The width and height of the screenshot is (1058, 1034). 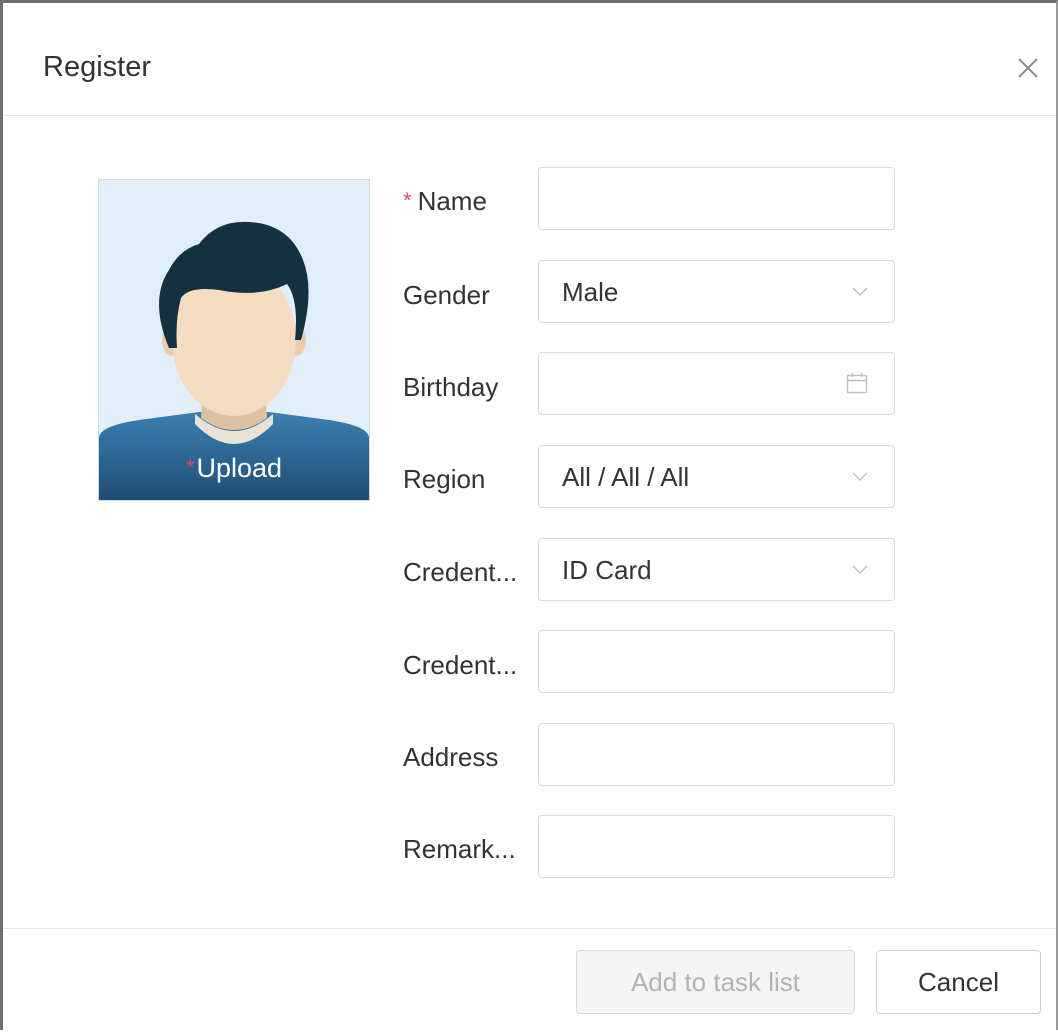 I want to click on gender-label: Gender, so click(x=446, y=295).